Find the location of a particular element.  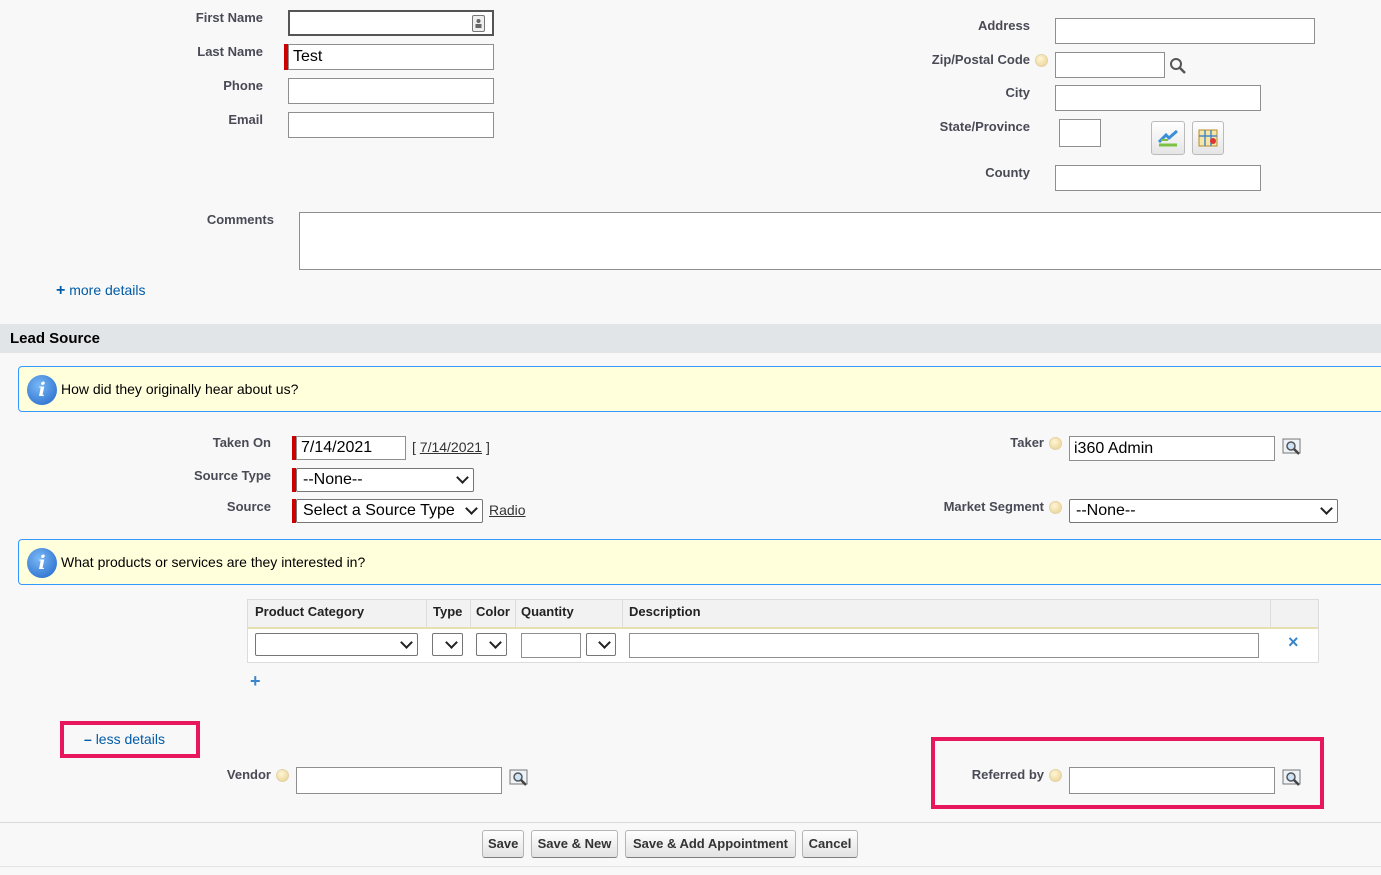

col-description: Description is located at coordinates (665, 611).